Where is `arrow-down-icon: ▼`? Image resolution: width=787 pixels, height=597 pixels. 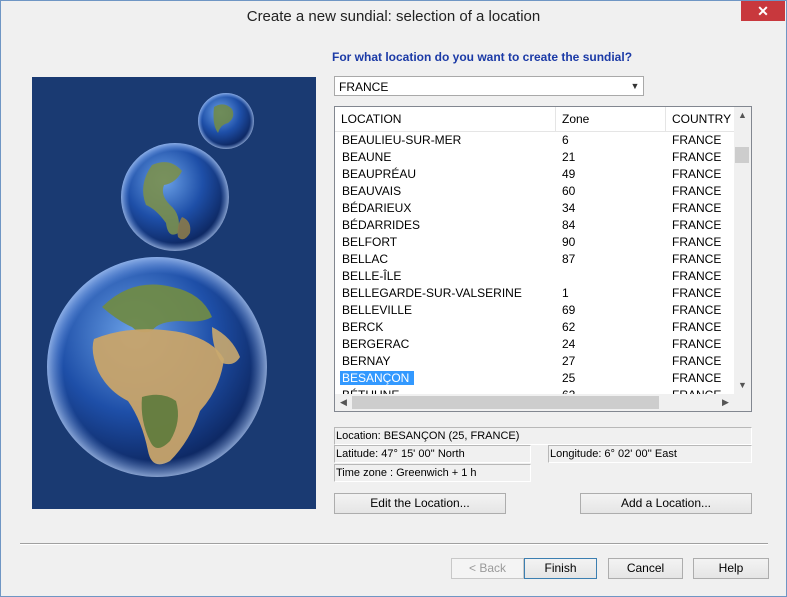 arrow-down-icon: ▼ is located at coordinates (742, 385).